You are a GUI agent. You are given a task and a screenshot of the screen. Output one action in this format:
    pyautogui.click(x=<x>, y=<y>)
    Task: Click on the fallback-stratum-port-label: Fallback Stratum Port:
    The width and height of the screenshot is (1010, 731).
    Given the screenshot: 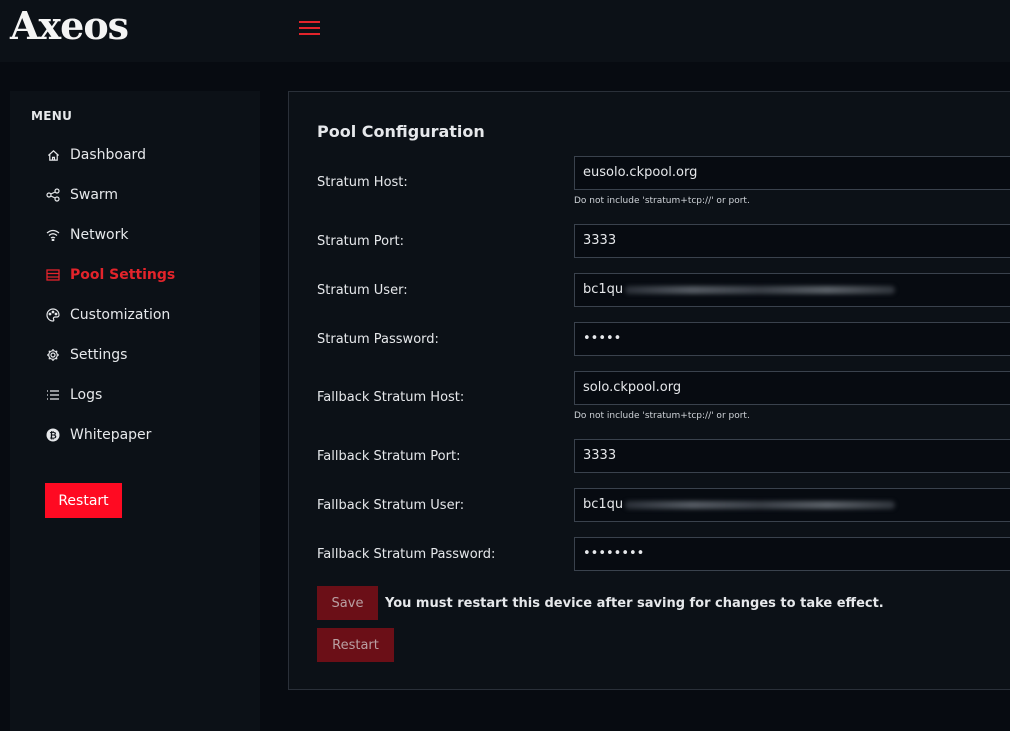 What is the action you would take?
    pyautogui.click(x=389, y=456)
    